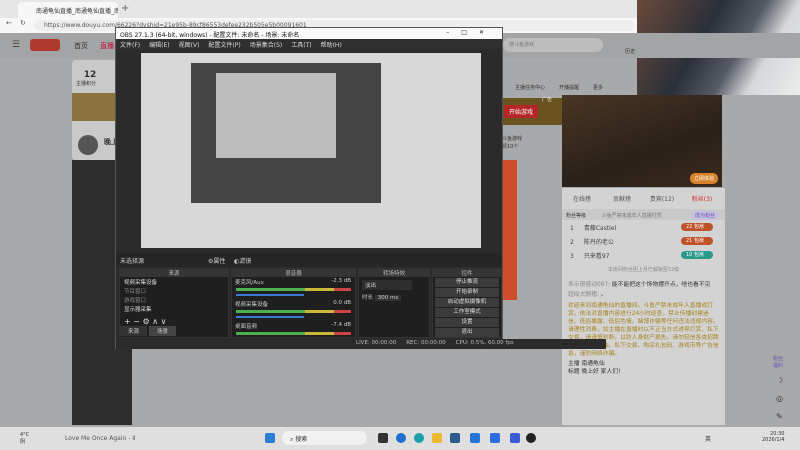  Describe the element at coordinates (467, 292) in the screenshot. I see `control-button: 开始录制` at that location.